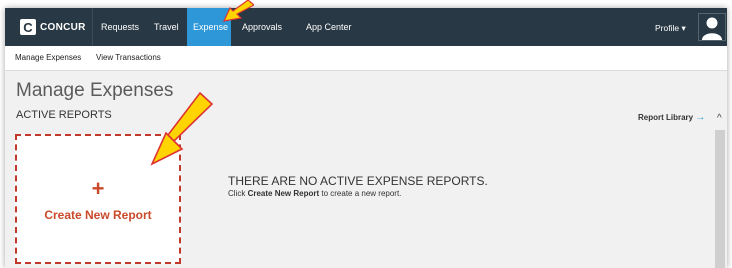  I want to click on report-library-label: Report Library, so click(666, 117).